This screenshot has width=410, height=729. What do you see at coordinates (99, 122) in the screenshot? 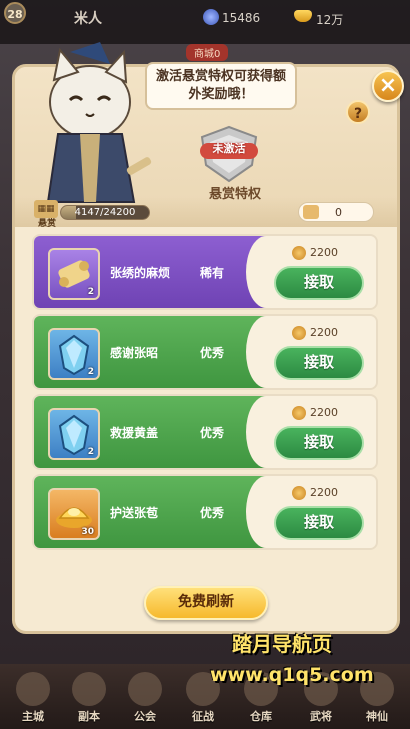
I see `cat-mascot-icon` at bounding box center [99, 122].